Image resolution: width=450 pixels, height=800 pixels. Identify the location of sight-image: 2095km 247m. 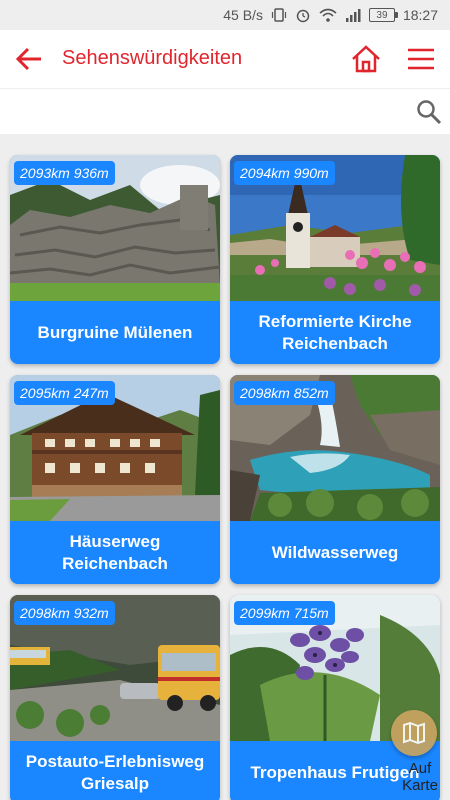
(115, 448).